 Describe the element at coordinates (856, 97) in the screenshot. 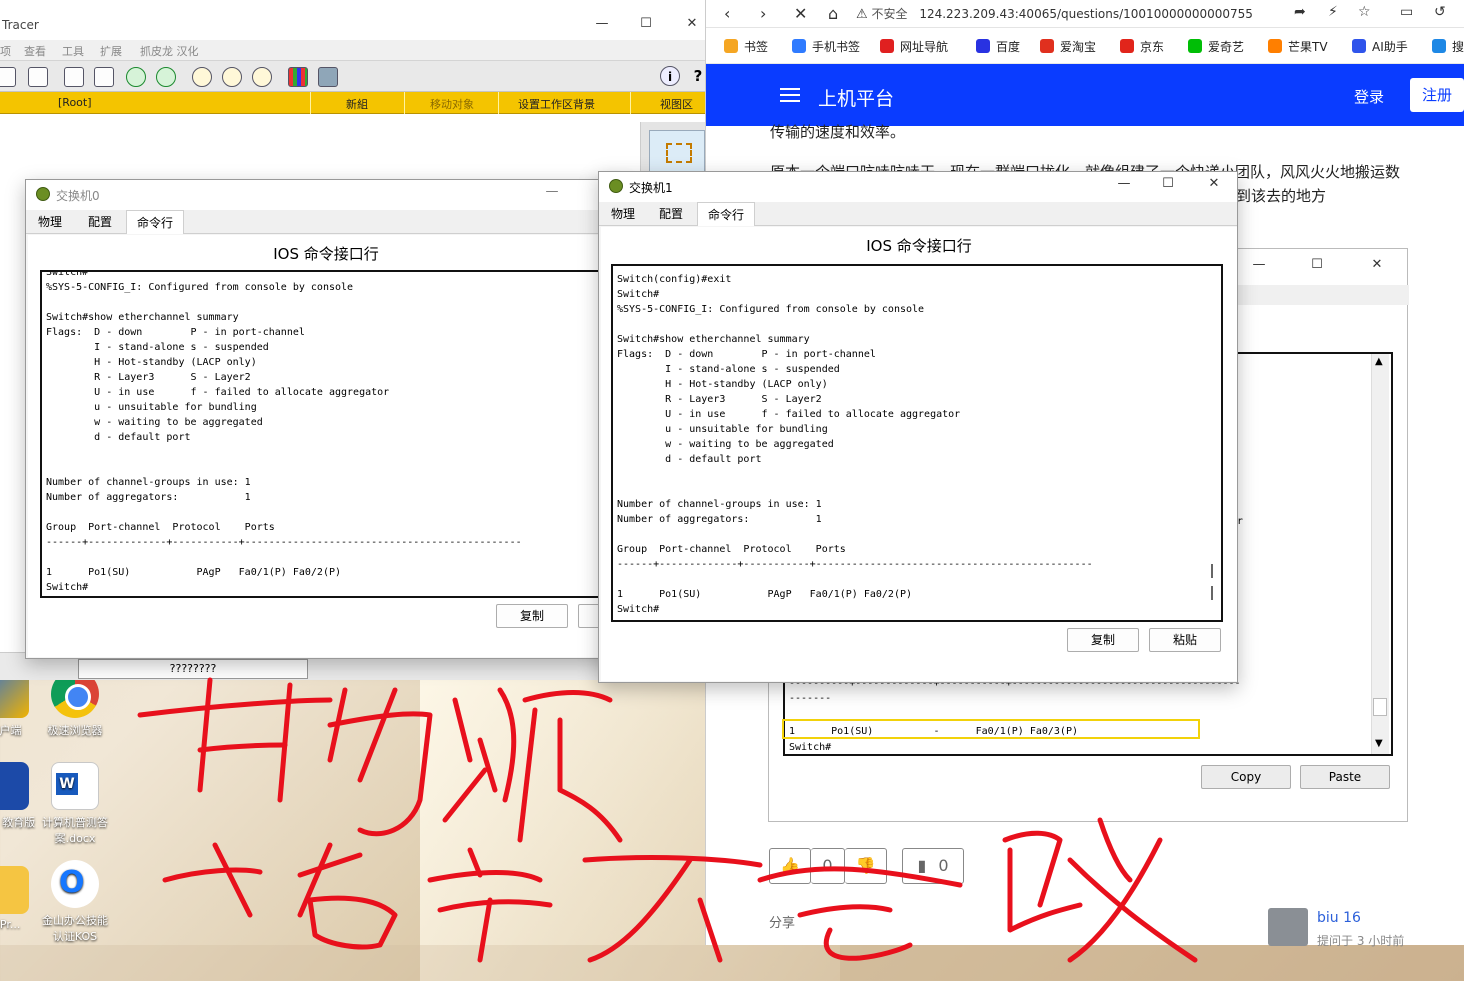

I see `site-title: 上机平台` at that location.